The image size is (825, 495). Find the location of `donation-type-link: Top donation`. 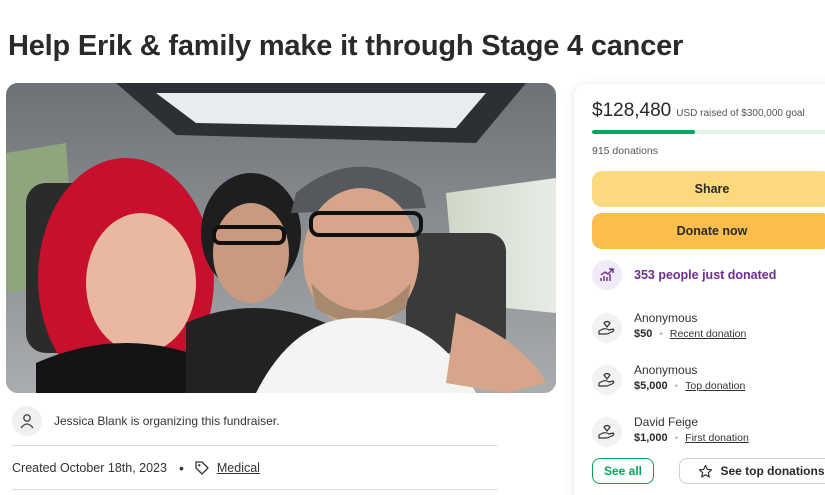

donation-type-link: Top donation is located at coordinates (715, 386).